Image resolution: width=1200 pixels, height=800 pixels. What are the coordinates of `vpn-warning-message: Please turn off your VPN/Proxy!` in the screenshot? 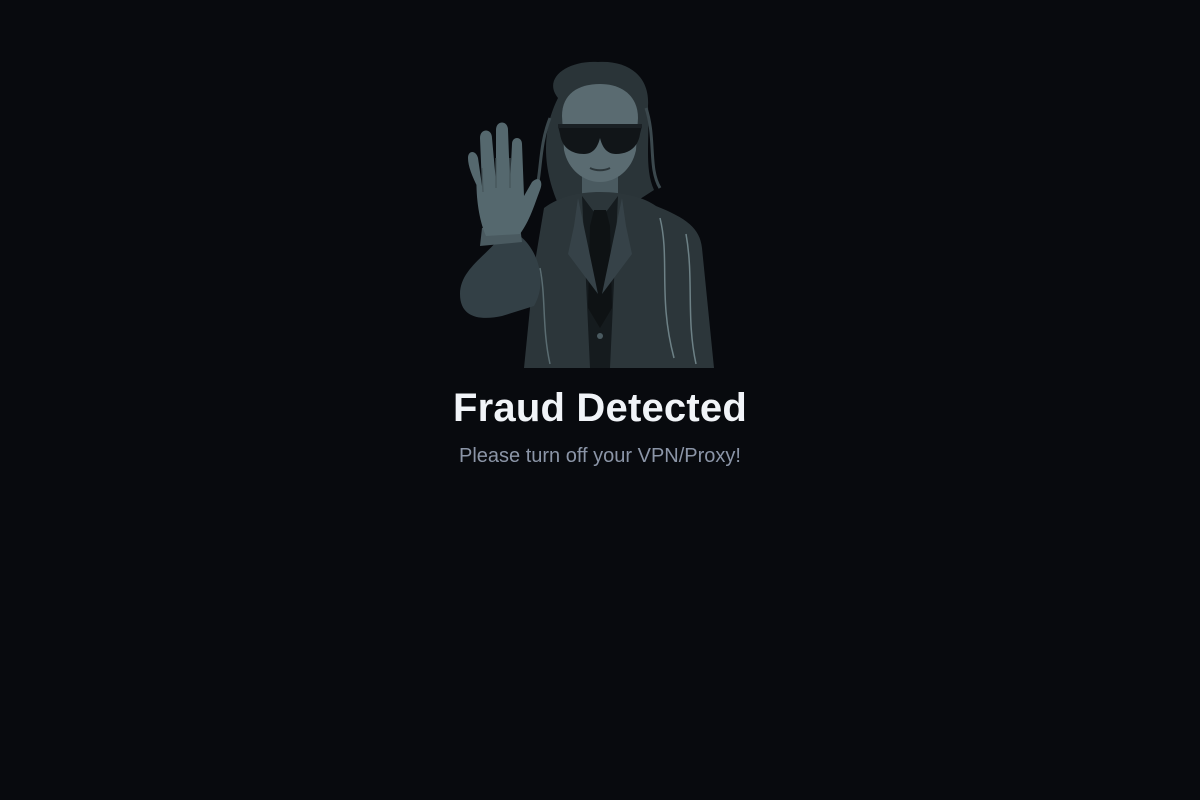 It's located at (600, 456).